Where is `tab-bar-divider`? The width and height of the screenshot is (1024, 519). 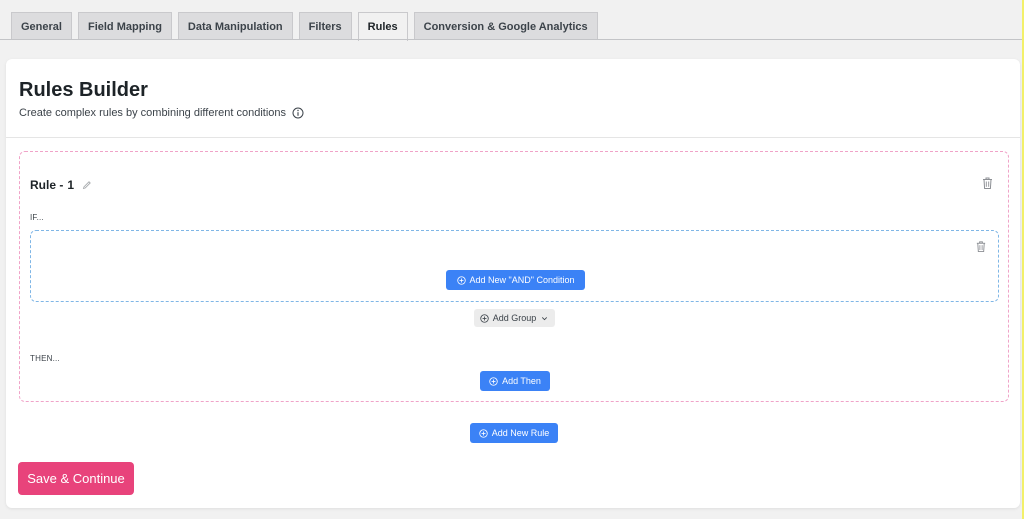 tab-bar-divider is located at coordinates (511, 39).